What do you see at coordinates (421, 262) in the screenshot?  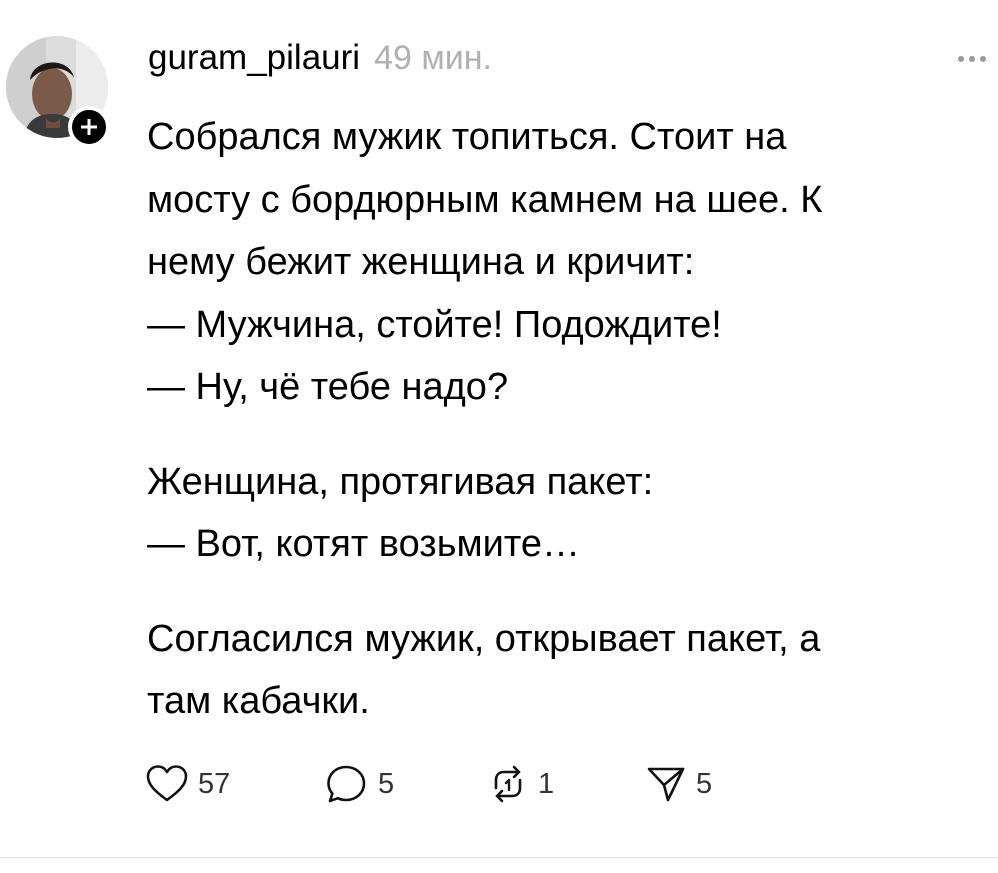 I see `text-line: нему бежит женщина и кричит:` at bounding box center [421, 262].